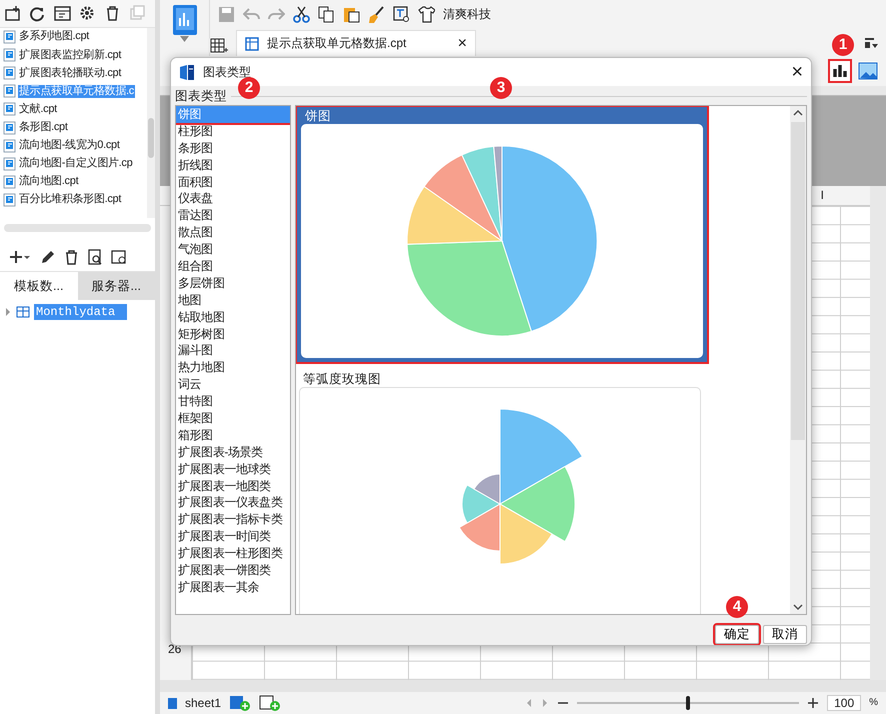  Describe the element at coordinates (342, 379) in the screenshot. I see `preview-title: 等弧度玫瑰图` at that location.